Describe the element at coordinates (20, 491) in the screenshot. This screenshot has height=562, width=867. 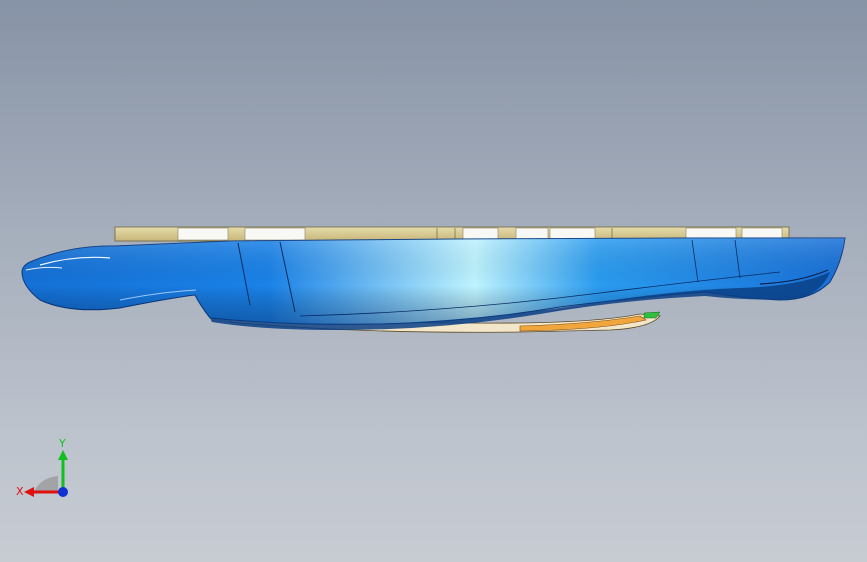
I see `x-axis-label: X` at that location.